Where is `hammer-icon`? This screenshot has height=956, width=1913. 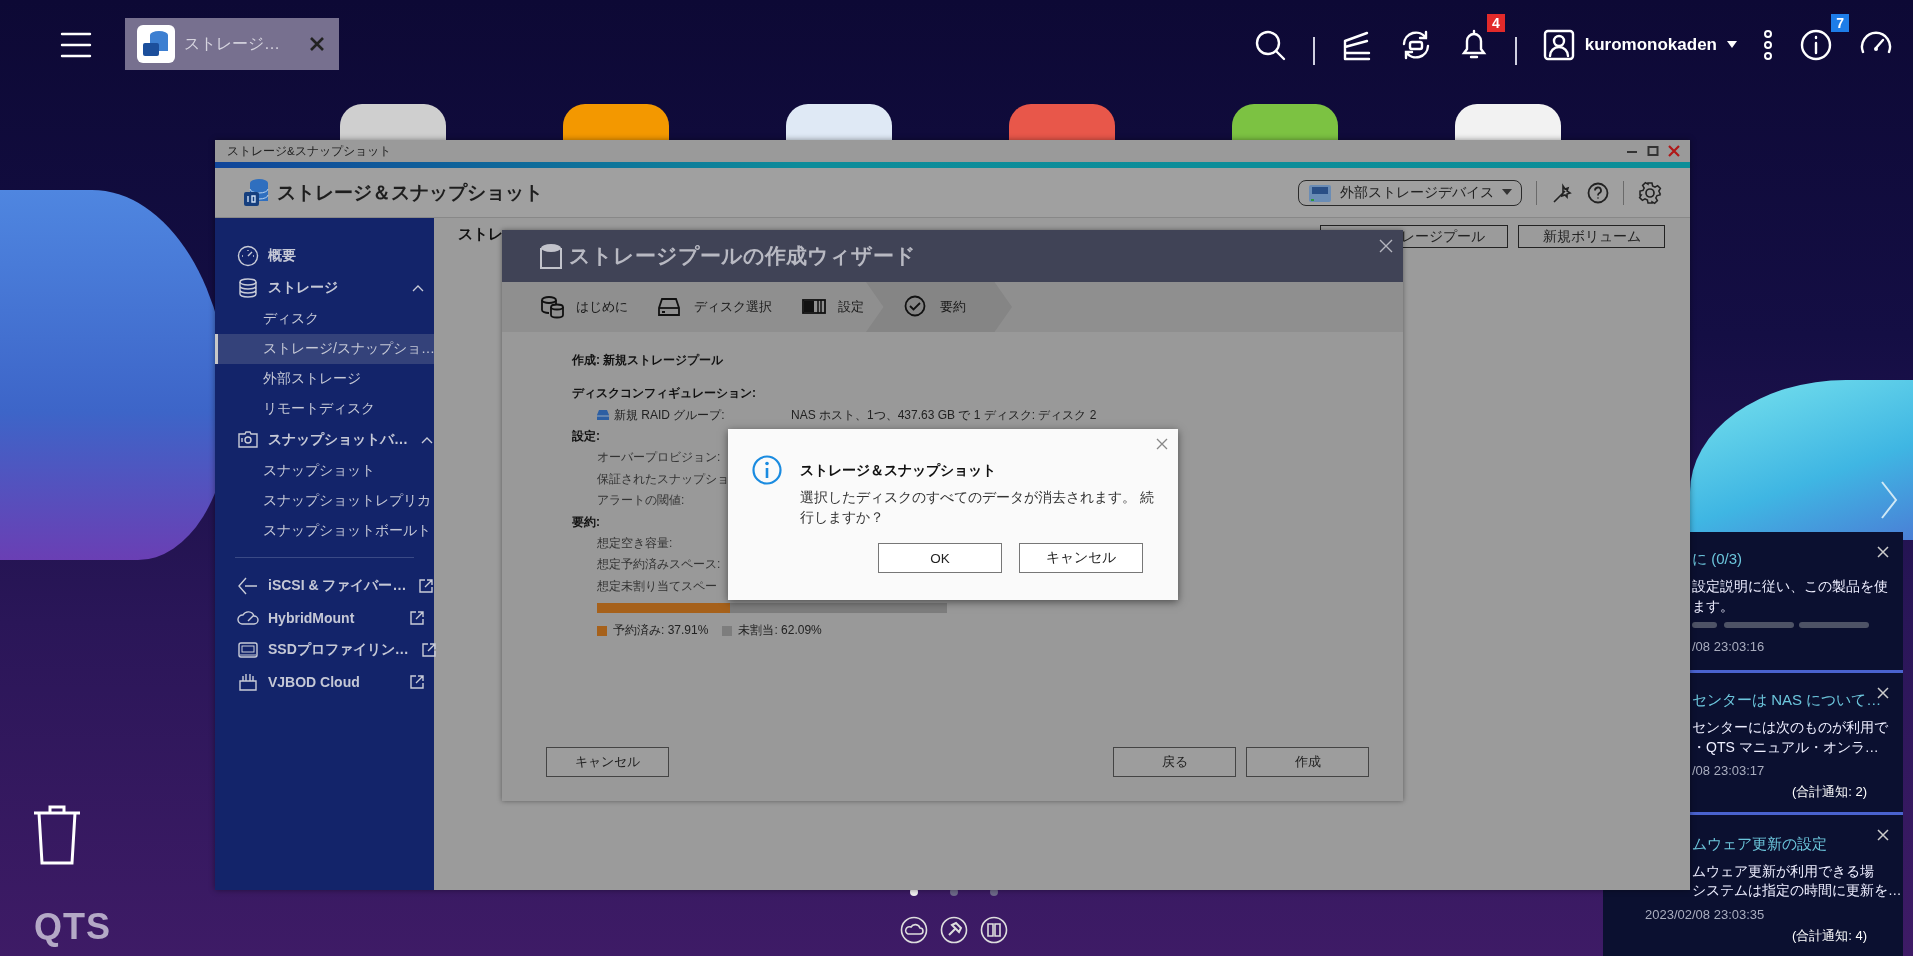
hammer-icon is located at coordinates (954, 930).